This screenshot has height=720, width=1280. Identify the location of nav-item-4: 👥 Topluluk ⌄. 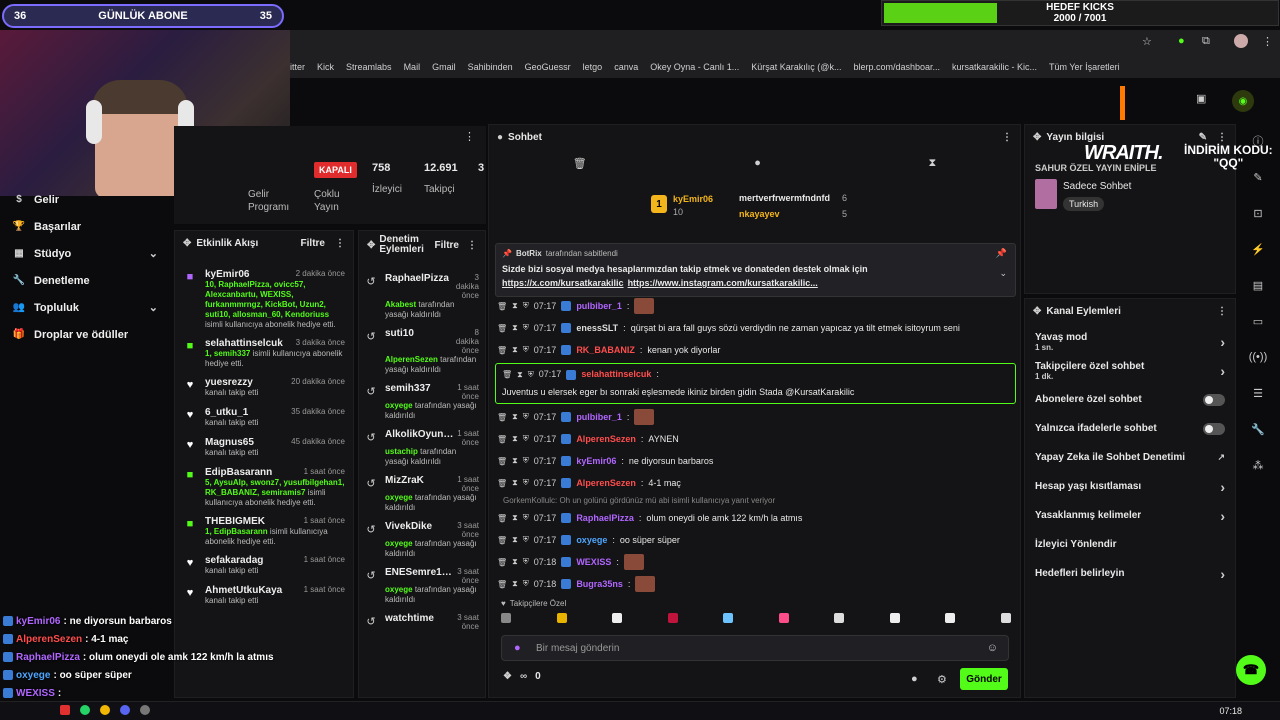
(86, 307).